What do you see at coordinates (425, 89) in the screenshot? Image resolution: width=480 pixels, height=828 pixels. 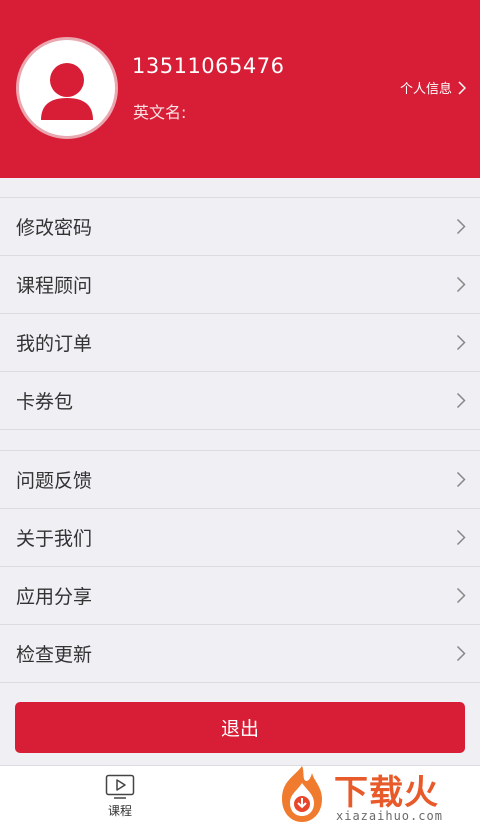 I see `profile-info-label: 个人信息` at bounding box center [425, 89].